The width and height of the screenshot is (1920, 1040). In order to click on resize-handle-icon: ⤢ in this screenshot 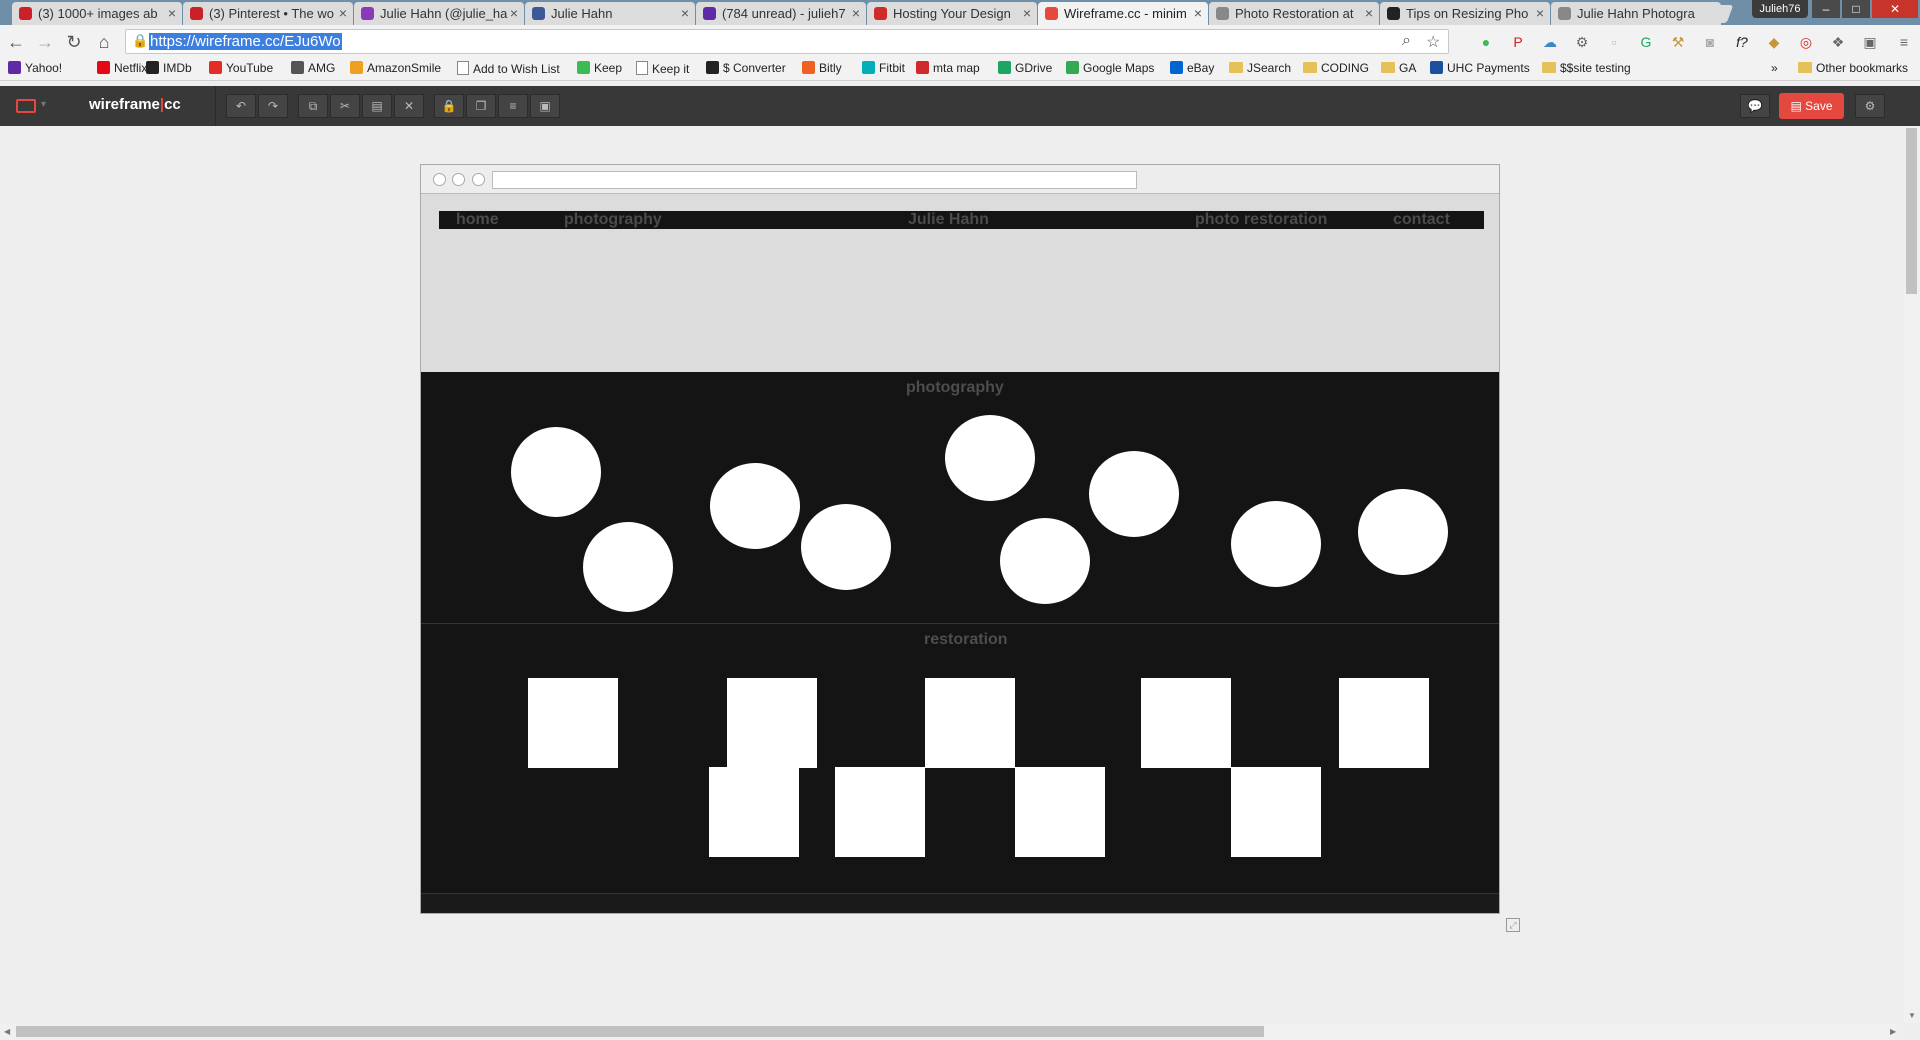, I will do `click(1513, 925)`.